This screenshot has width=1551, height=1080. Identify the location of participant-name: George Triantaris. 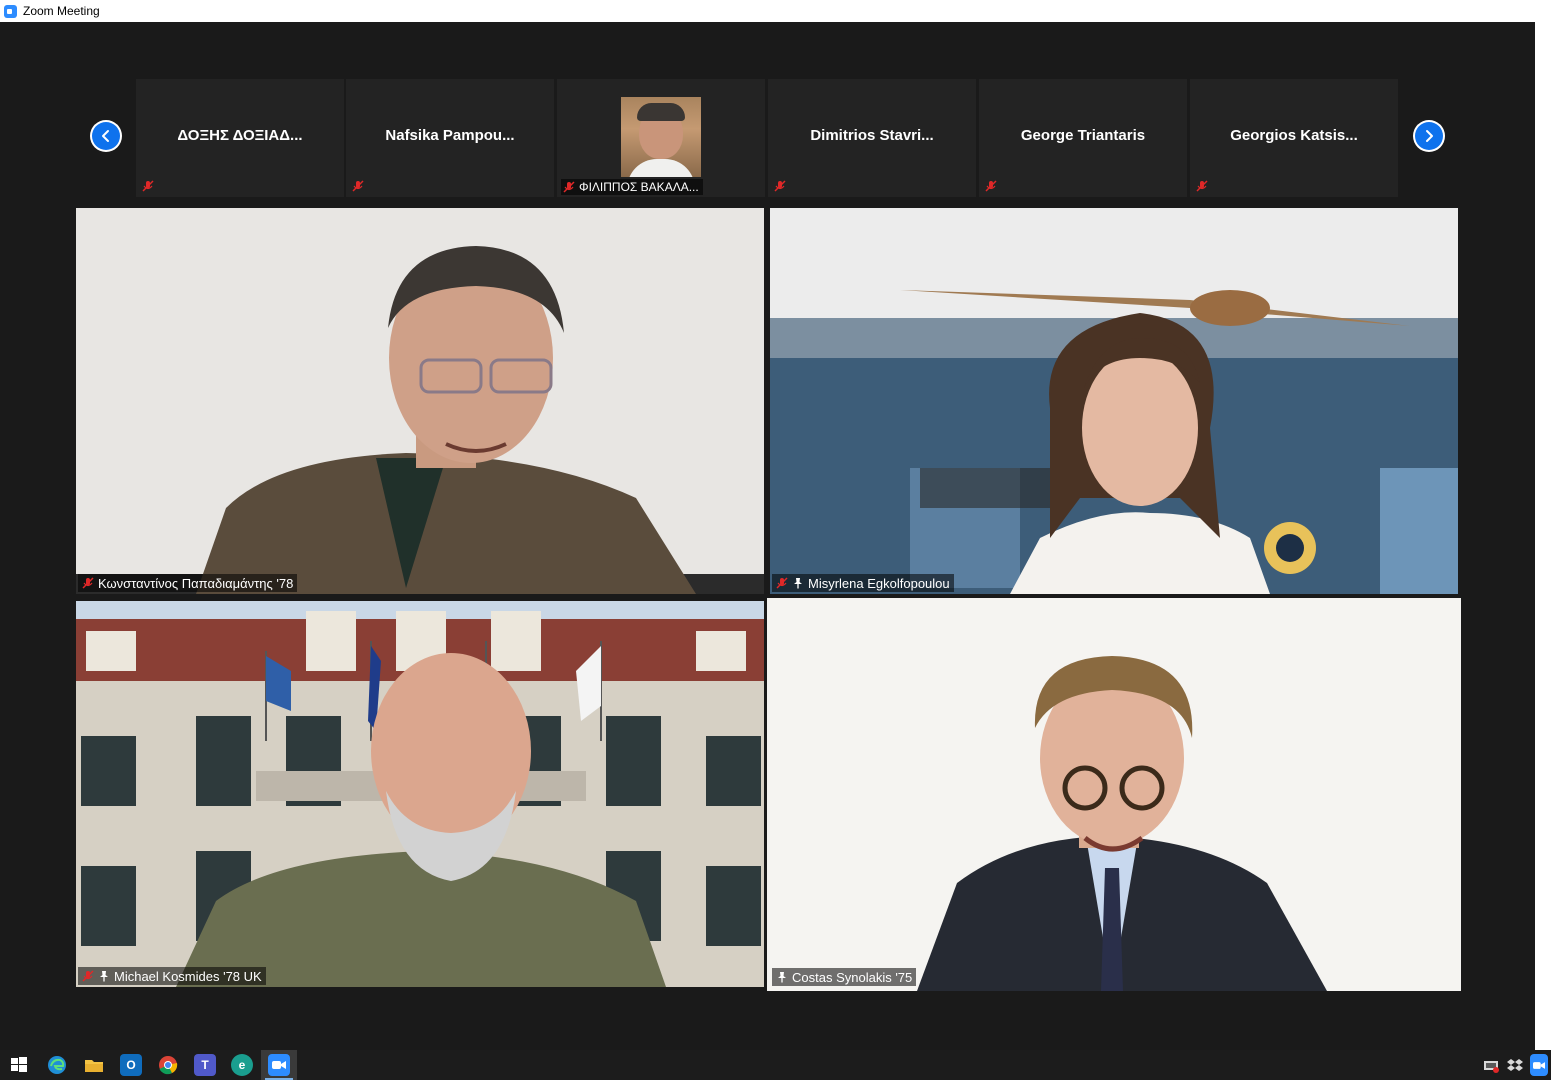
(1083, 135).